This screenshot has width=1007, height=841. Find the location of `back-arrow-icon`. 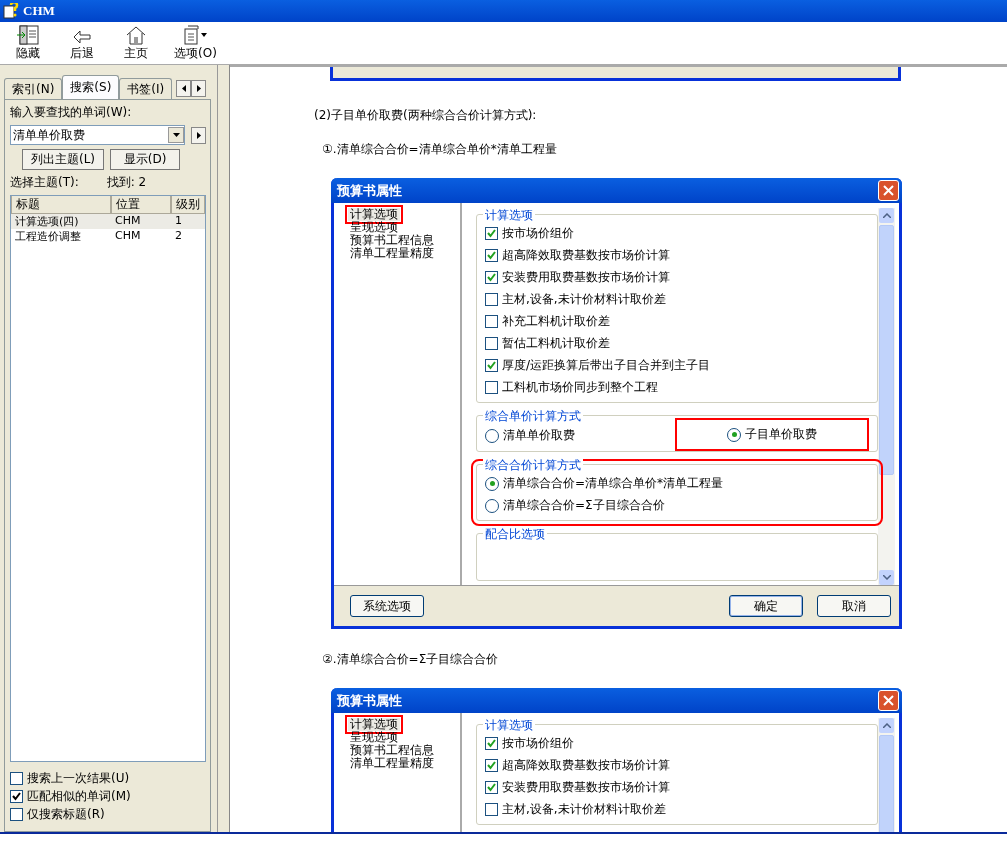

back-arrow-icon is located at coordinates (82, 37).